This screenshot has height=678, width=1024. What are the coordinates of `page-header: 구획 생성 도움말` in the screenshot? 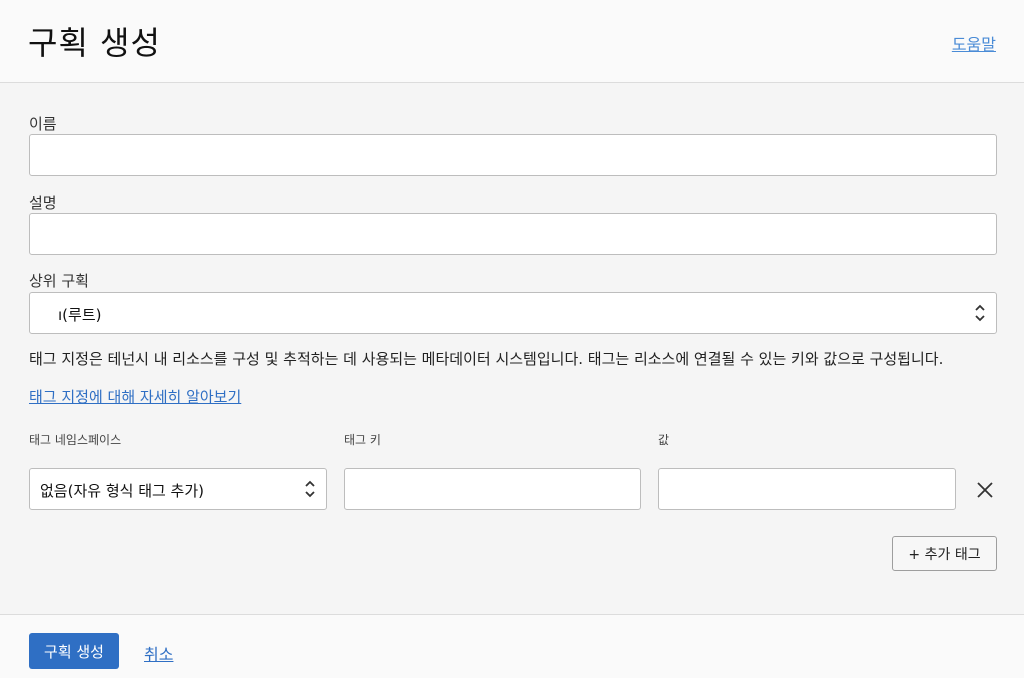 It's located at (512, 41).